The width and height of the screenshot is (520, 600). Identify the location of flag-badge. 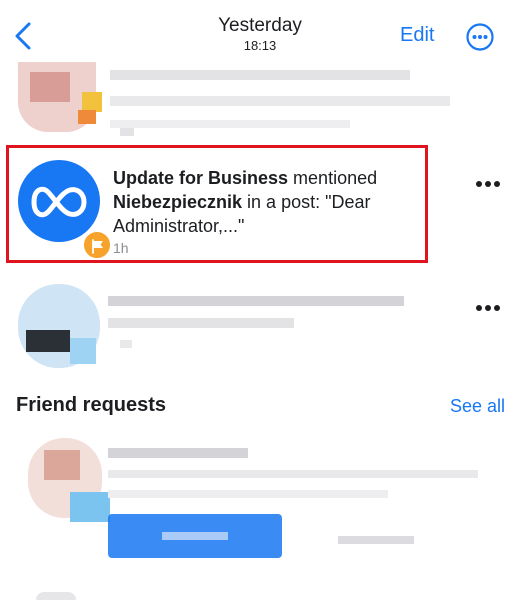
(97, 245).